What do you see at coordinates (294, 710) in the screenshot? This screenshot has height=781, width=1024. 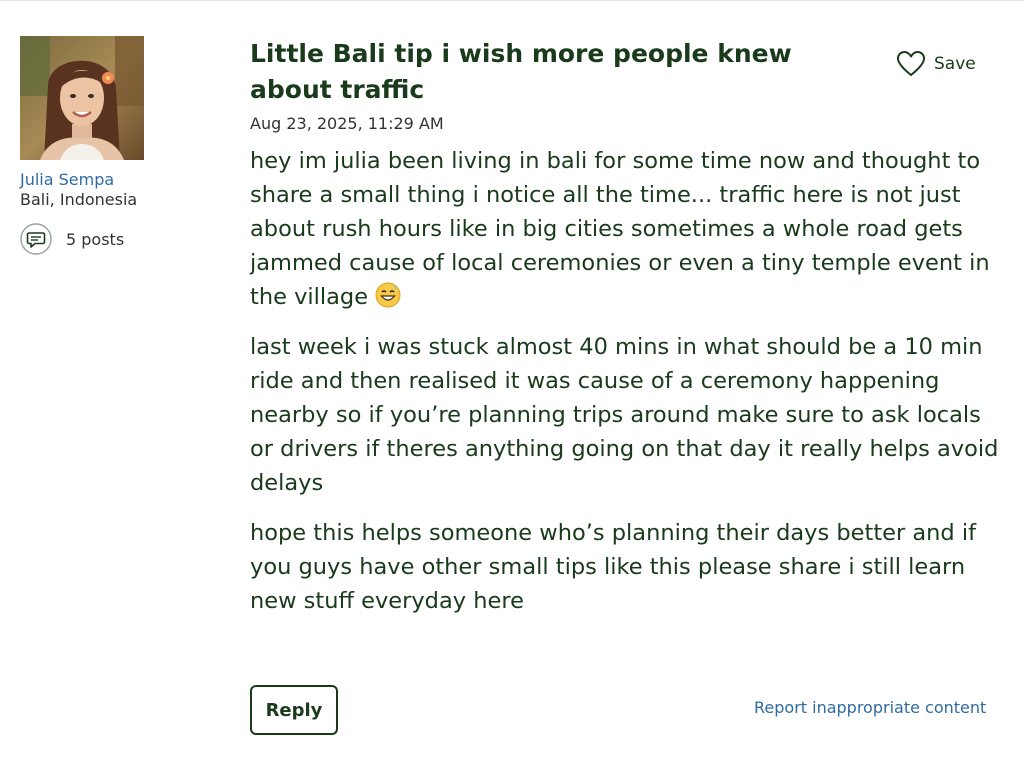 I see `reply-button: Reply` at bounding box center [294, 710].